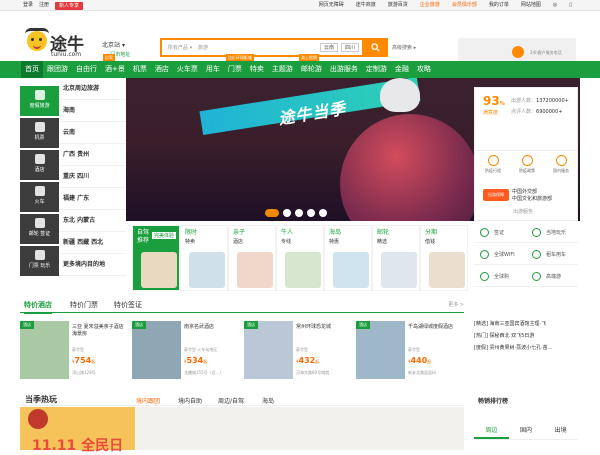 The width and height of the screenshot is (600, 455). What do you see at coordinates (259, 47) in the screenshot?
I see `search-input: 旅游` at bounding box center [259, 47].